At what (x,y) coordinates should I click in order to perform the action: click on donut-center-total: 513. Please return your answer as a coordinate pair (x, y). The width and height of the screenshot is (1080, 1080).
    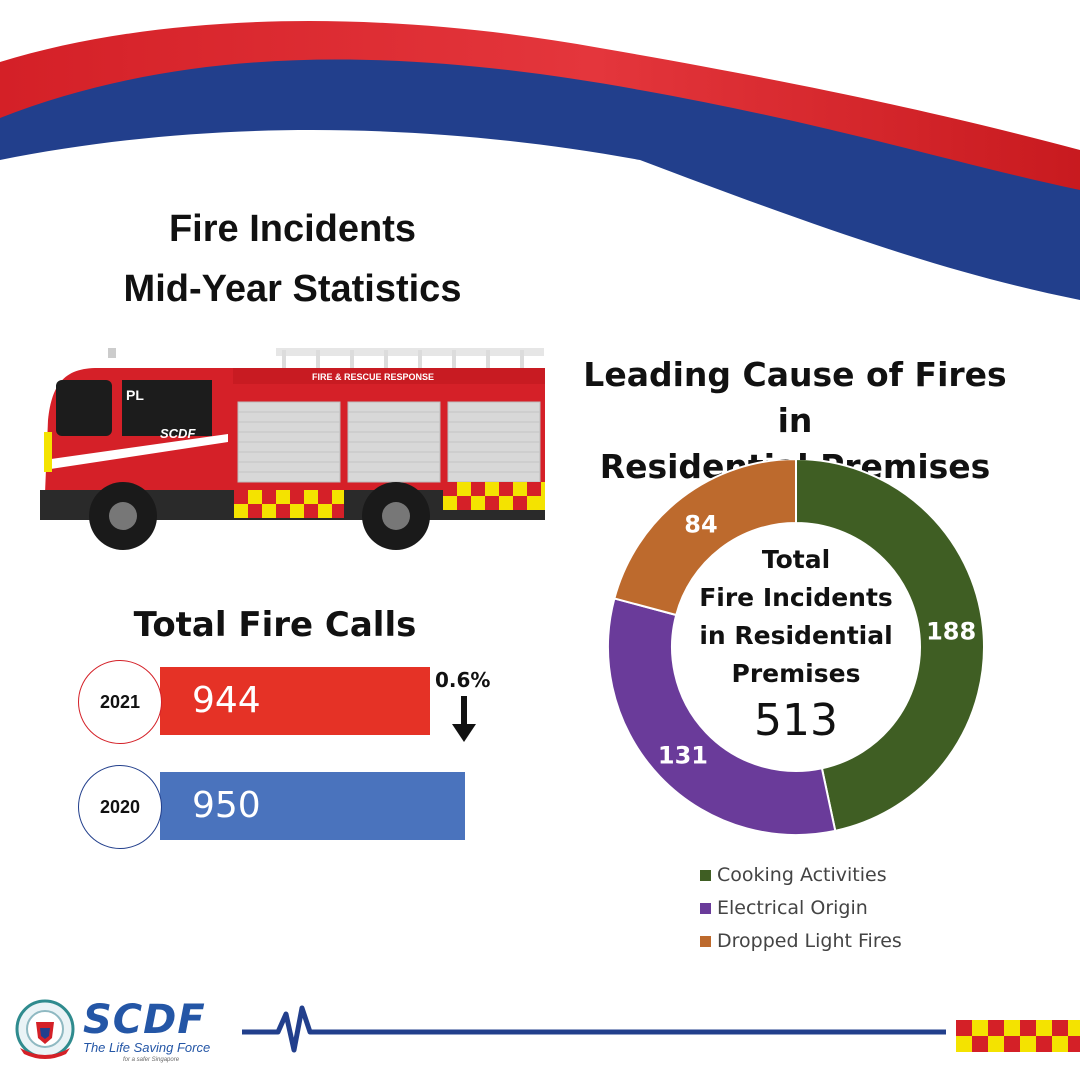
    Looking at the image, I should click on (796, 720).